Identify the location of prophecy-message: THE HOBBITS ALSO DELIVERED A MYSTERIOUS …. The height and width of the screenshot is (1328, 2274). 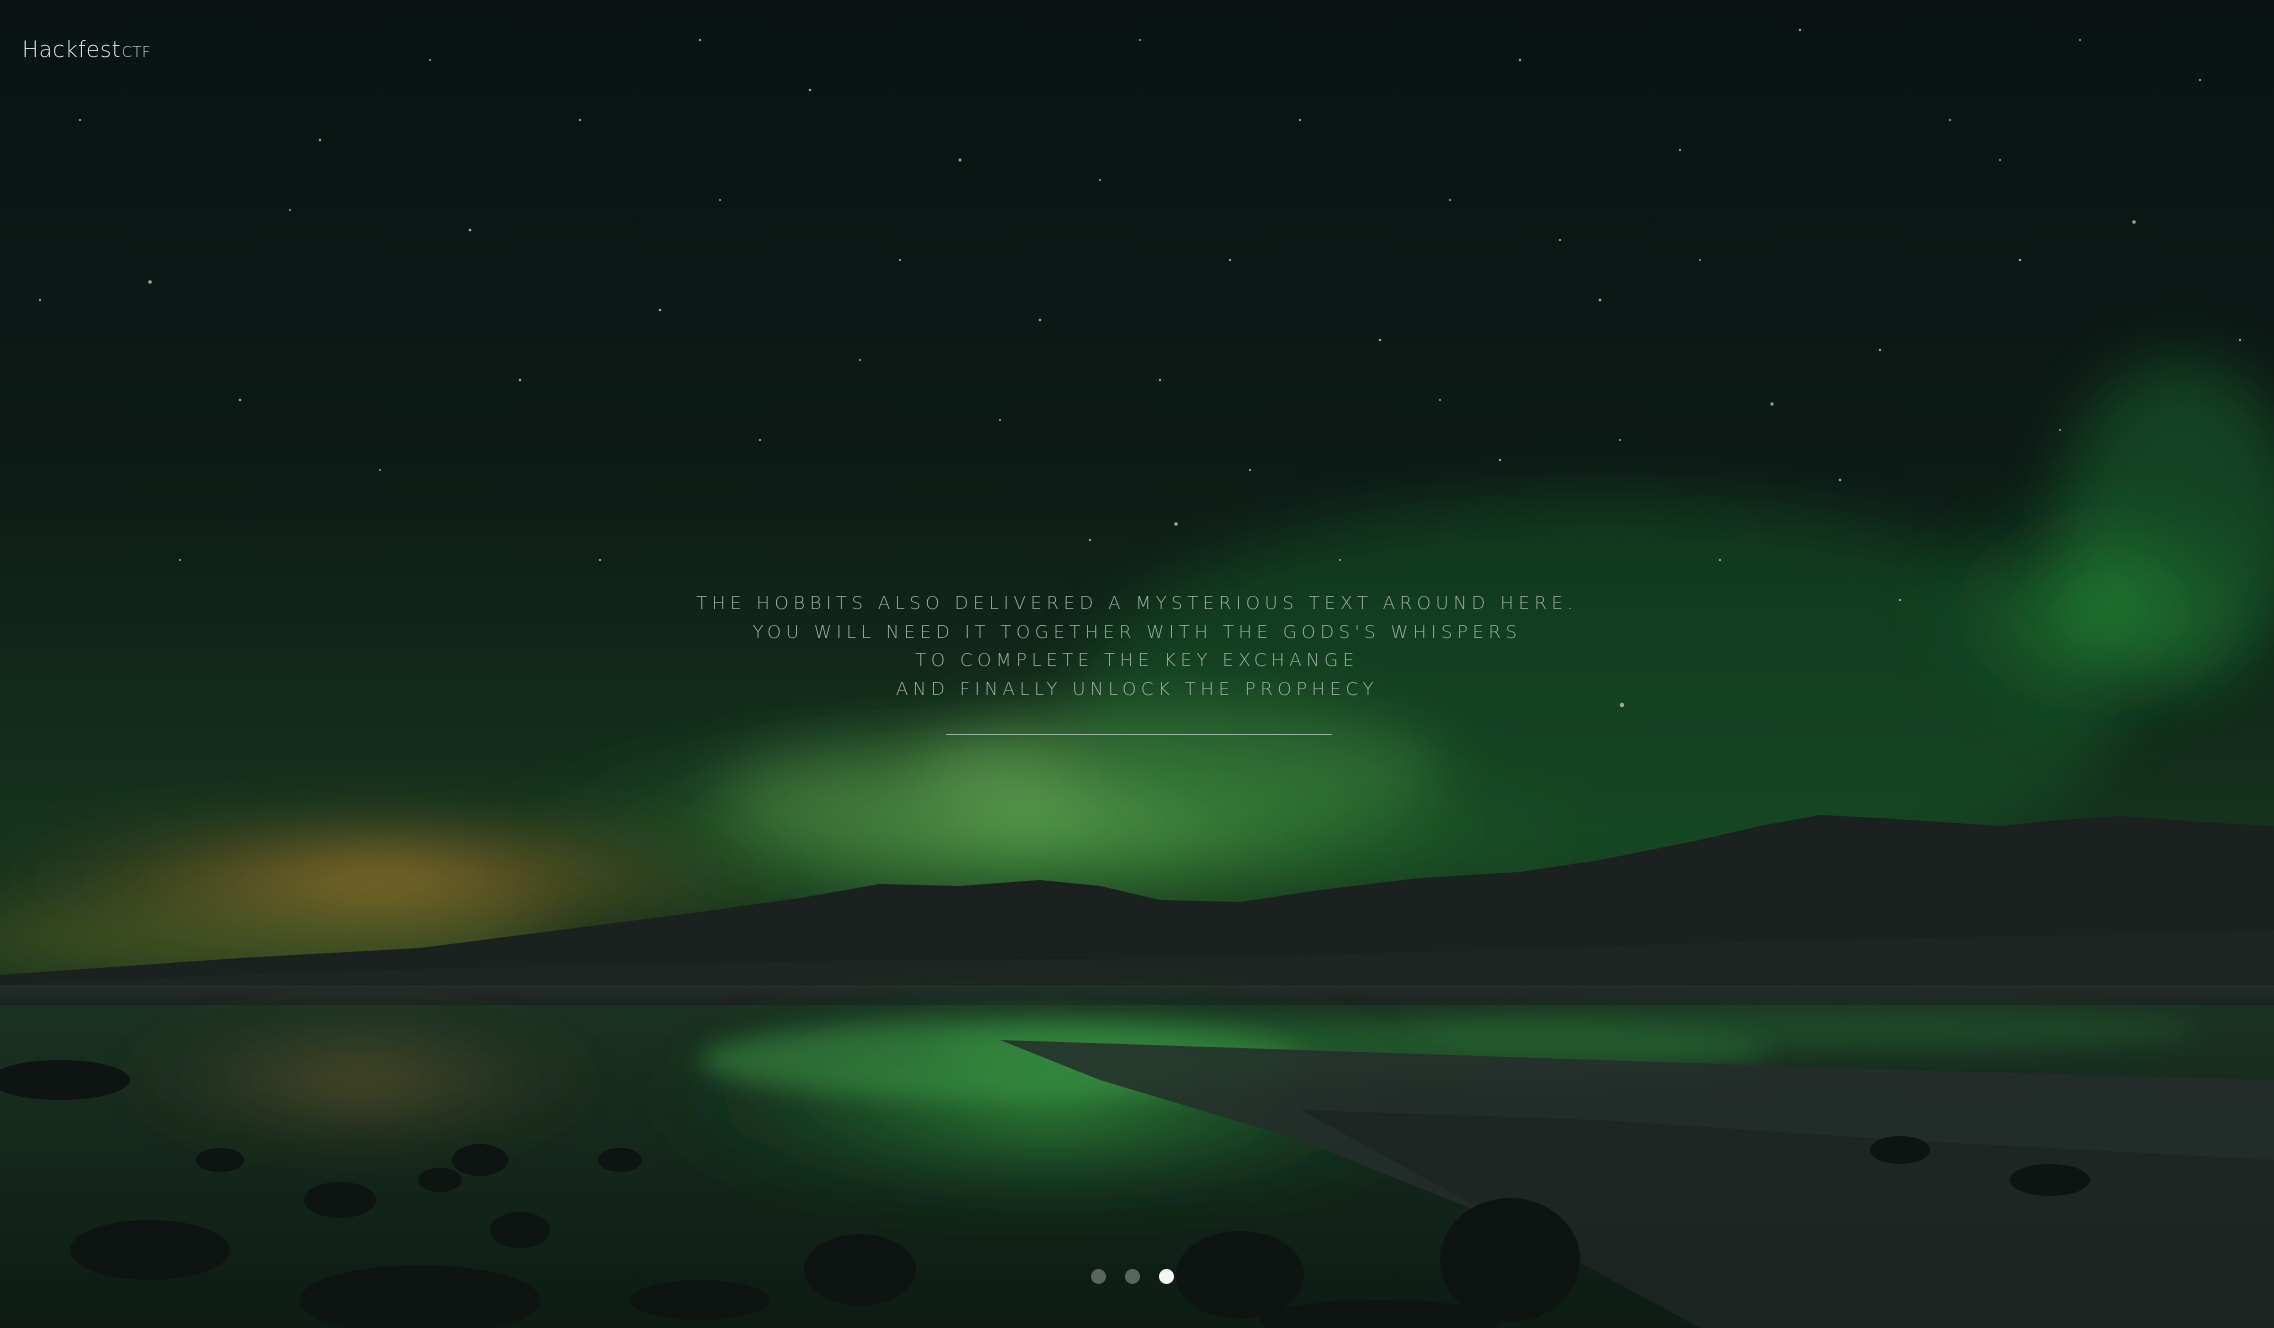
(1137, 647).